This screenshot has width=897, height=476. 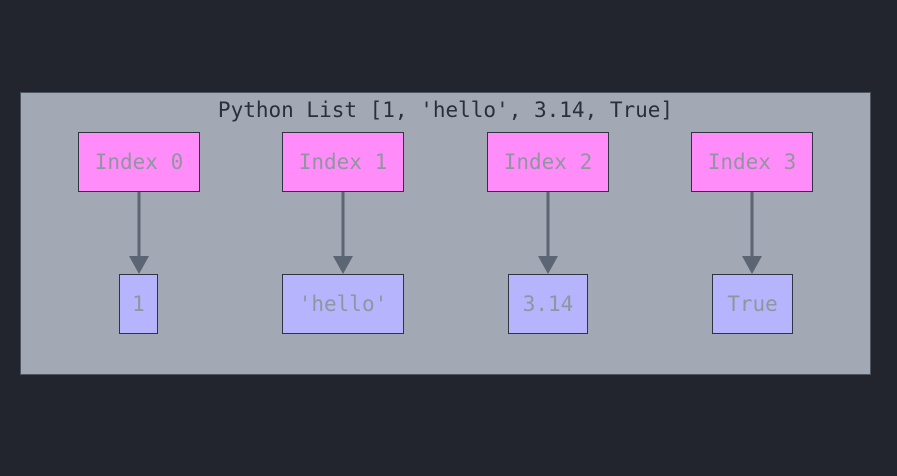 I want to click on value-node-2: 3.14, so click(x=548, y=304).